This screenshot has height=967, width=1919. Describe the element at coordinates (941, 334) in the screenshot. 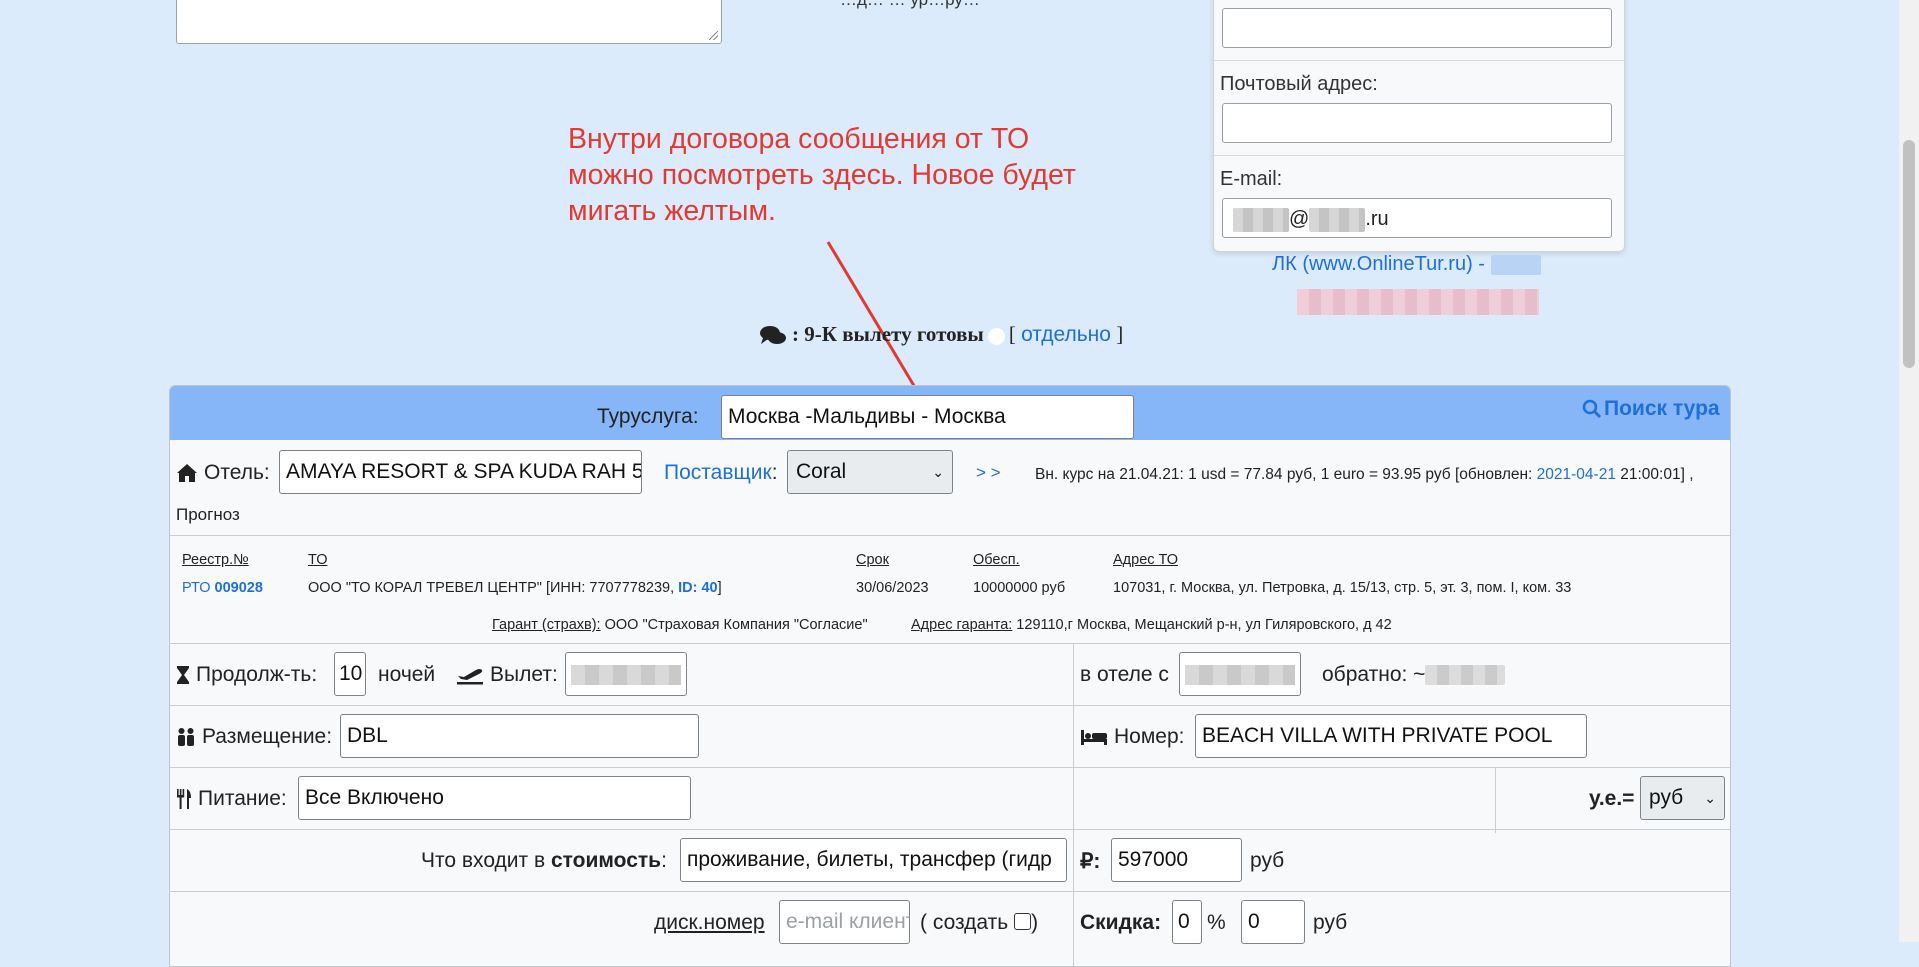

I see `chat-line: : 9-К вылету готовы [ отдельно ]` at that location.